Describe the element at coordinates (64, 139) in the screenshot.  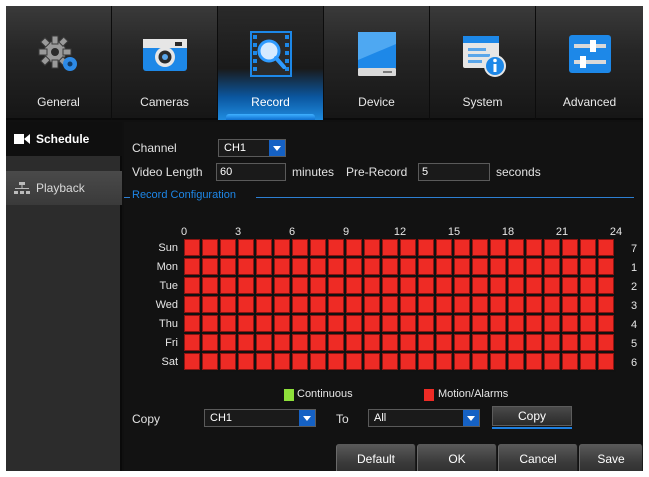
I see `sidebar-item-schedule: Schedule` at that location.